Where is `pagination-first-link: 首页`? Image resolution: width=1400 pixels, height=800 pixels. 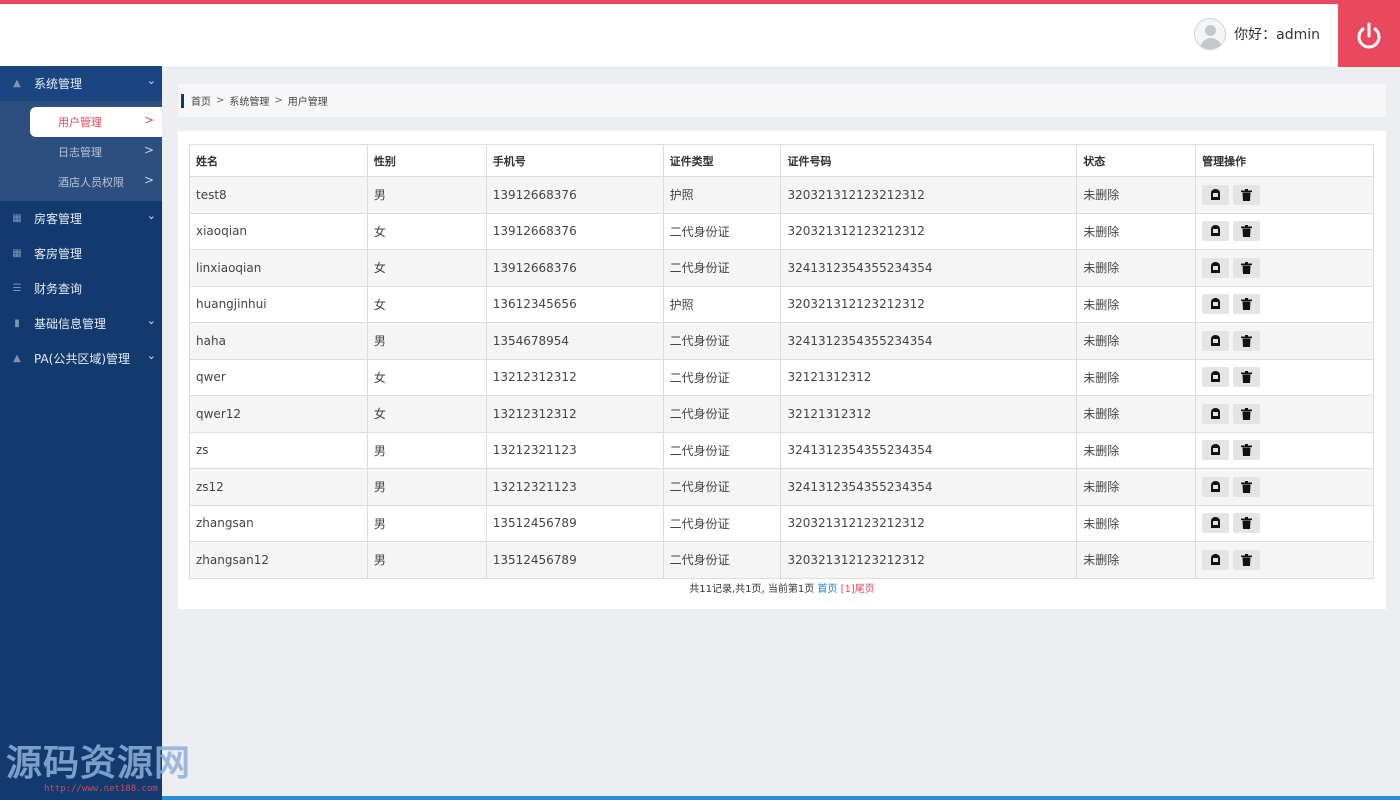 pagination-first-link: 首页 is located at coordinates (827, 589).